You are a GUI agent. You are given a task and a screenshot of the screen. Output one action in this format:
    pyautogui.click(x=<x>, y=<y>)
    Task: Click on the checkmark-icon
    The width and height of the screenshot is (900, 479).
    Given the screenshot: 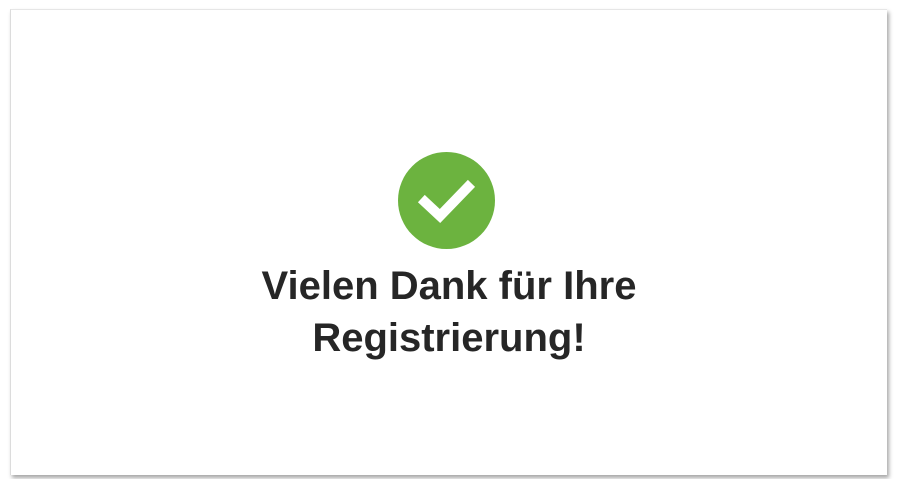 What is the action you would take?
    pyautogui.click(x=446, y=201)
    